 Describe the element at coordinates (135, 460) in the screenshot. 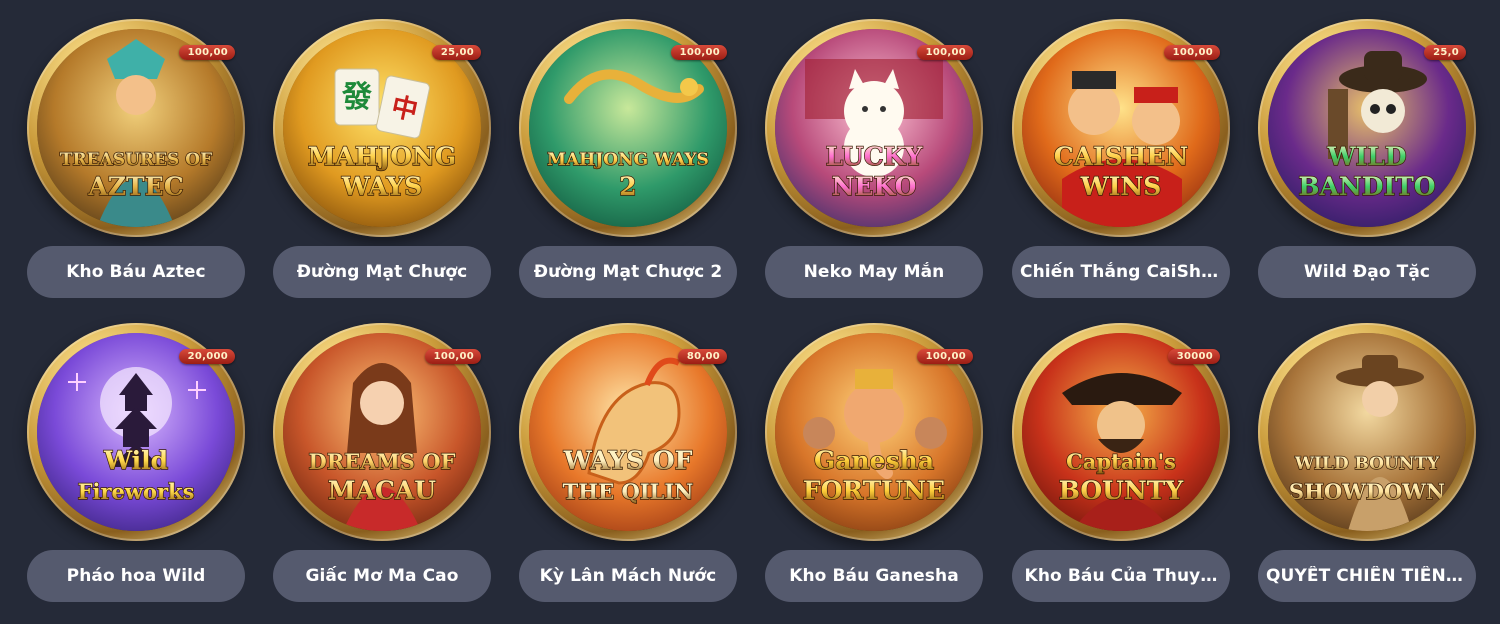

I see `game-logo-line: Wild` at that location.